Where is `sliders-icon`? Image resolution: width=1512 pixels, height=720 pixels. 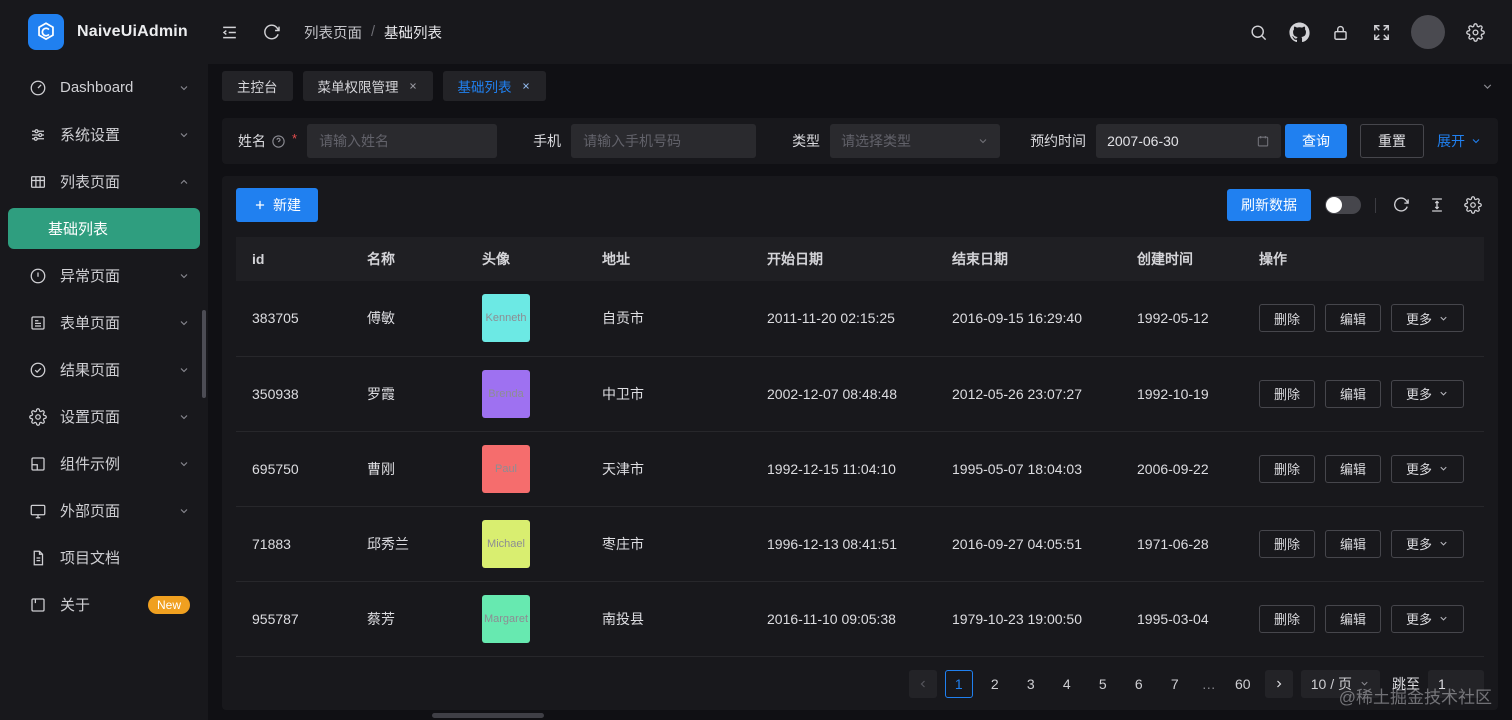 sliders-icon is located at coordinates (38, 135).